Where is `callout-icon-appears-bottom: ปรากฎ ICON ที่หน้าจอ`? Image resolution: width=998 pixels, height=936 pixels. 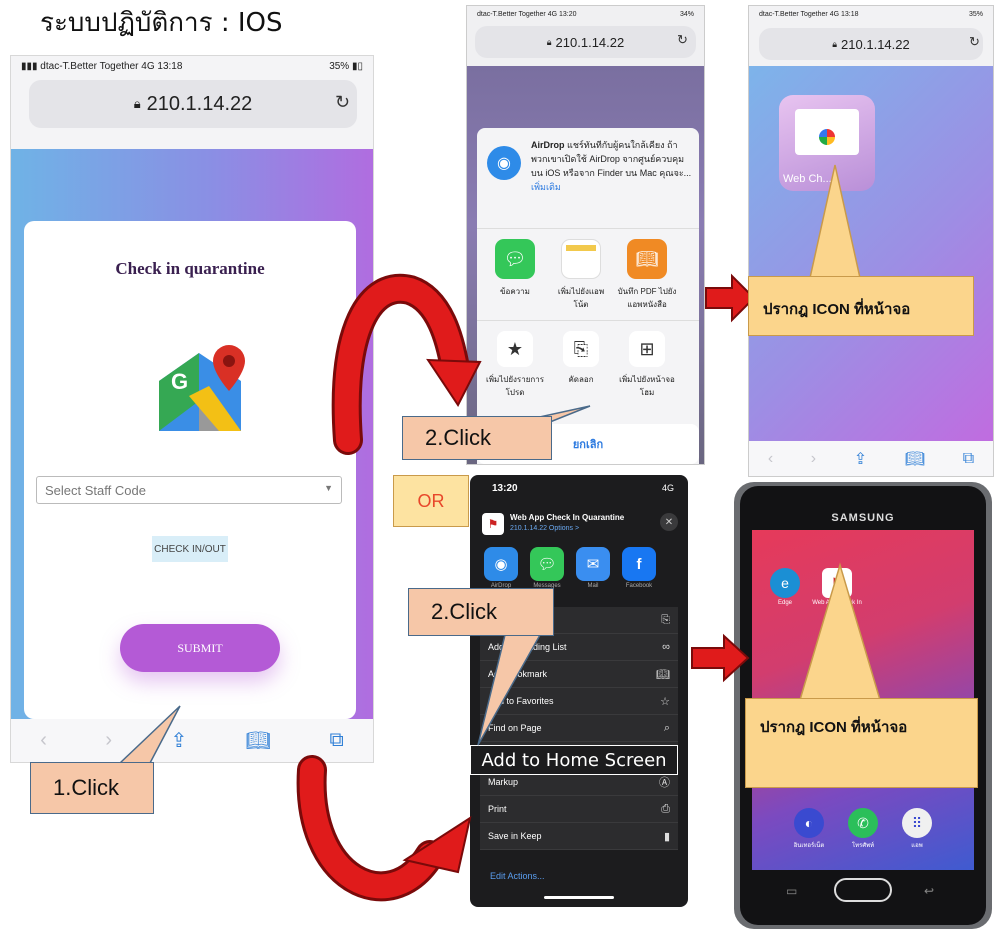 callout-icon-appears-bottom: ปรากฎ ICON ที่หน้าจอ is located at coordinates (861, 743).